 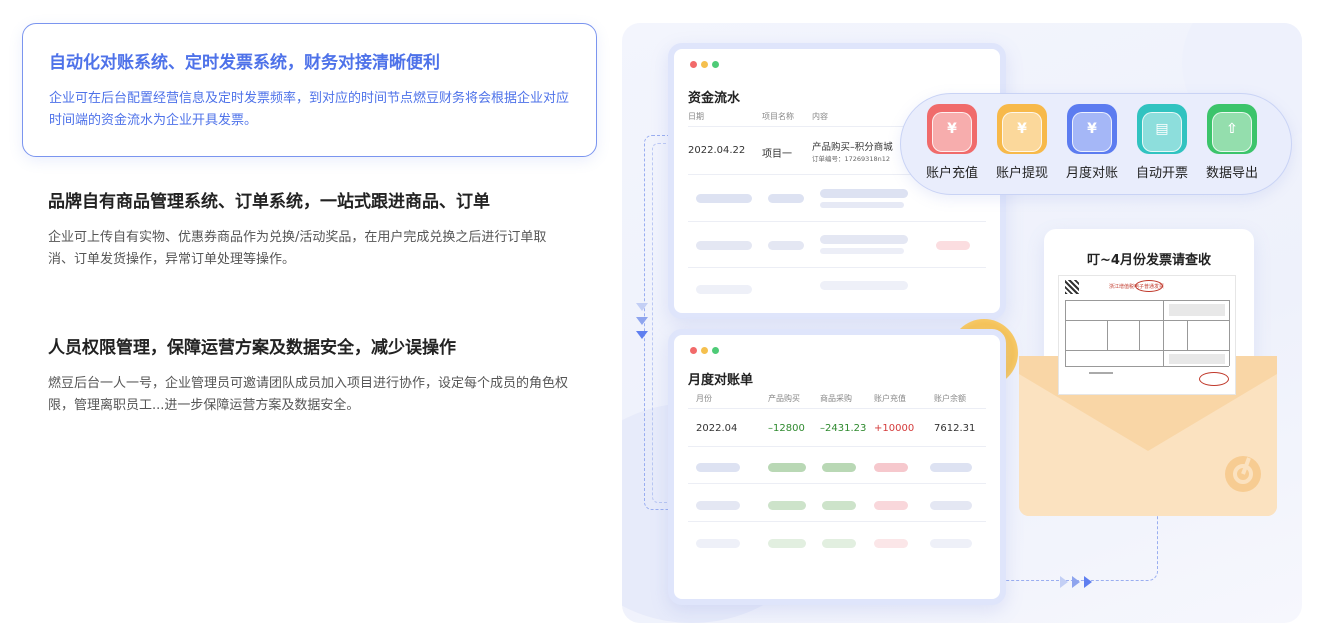 What do you see at coordinates (717, 150) in the screenshot?
I see `cell-date: 2022.04.22` at bounding box center [717, 150].